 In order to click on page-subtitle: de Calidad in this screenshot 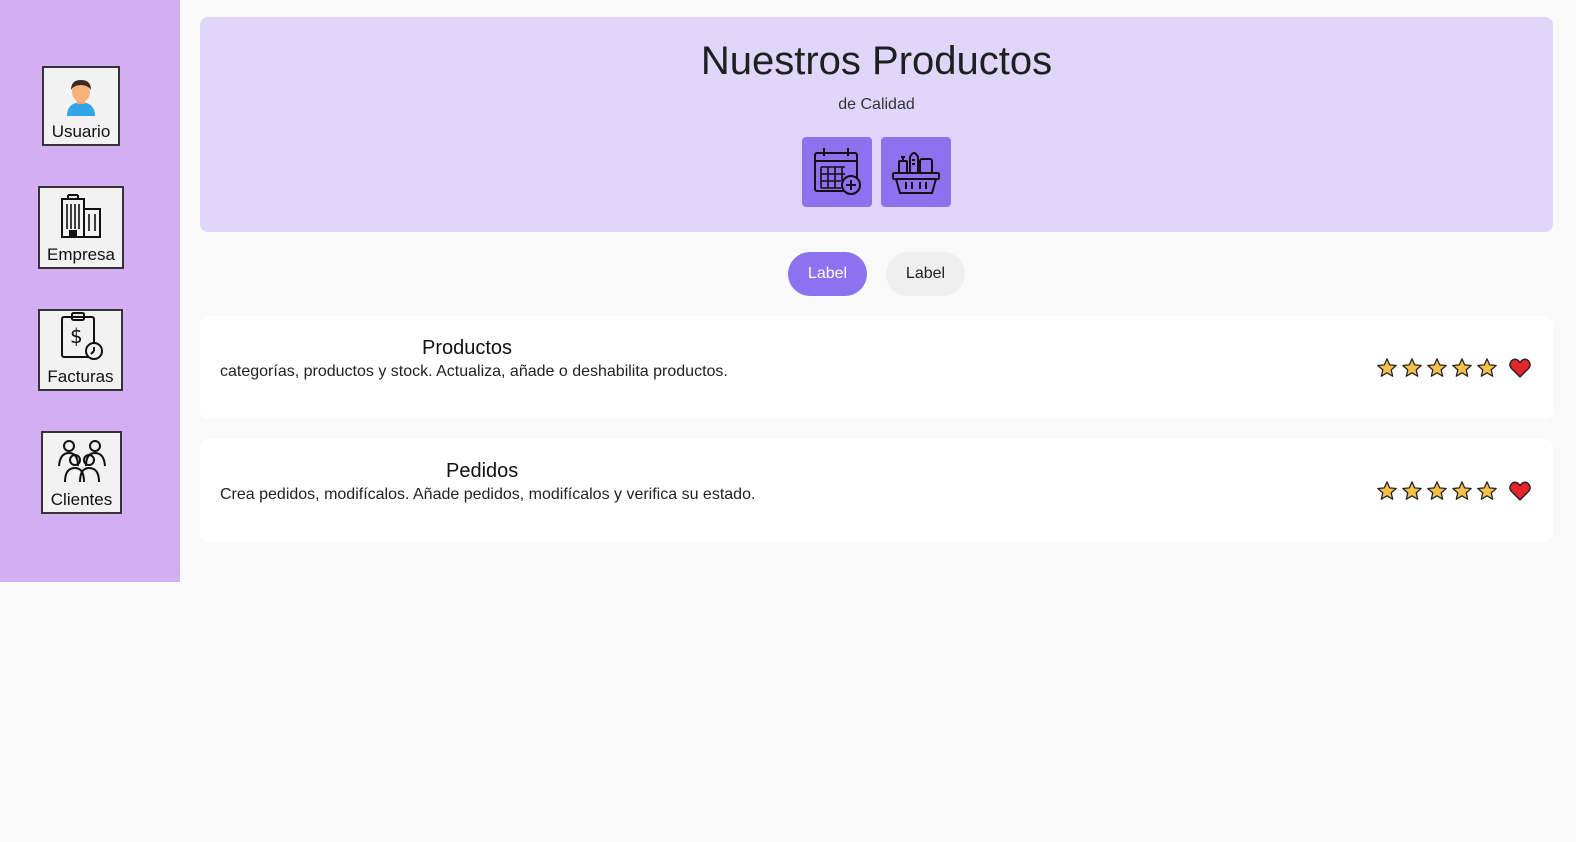, I will do `click(876, 104)`.